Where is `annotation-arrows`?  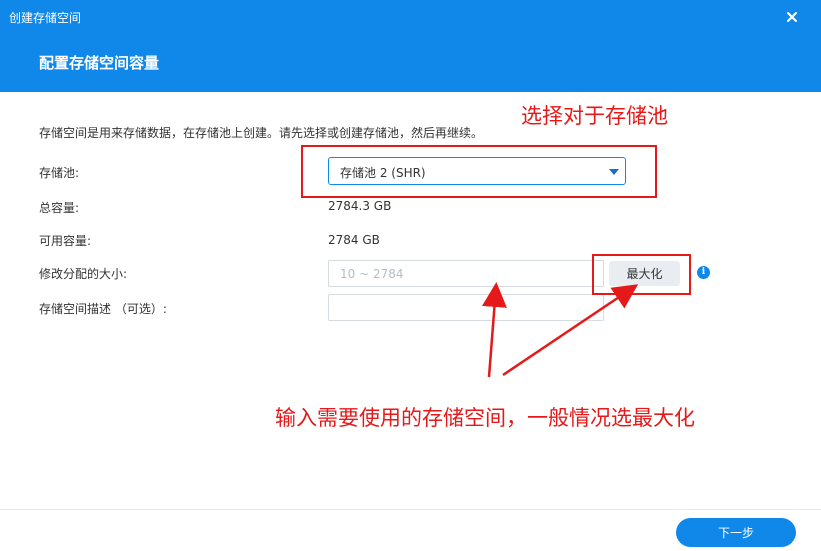
annotation-arrows is located at coordinates (560, 330).